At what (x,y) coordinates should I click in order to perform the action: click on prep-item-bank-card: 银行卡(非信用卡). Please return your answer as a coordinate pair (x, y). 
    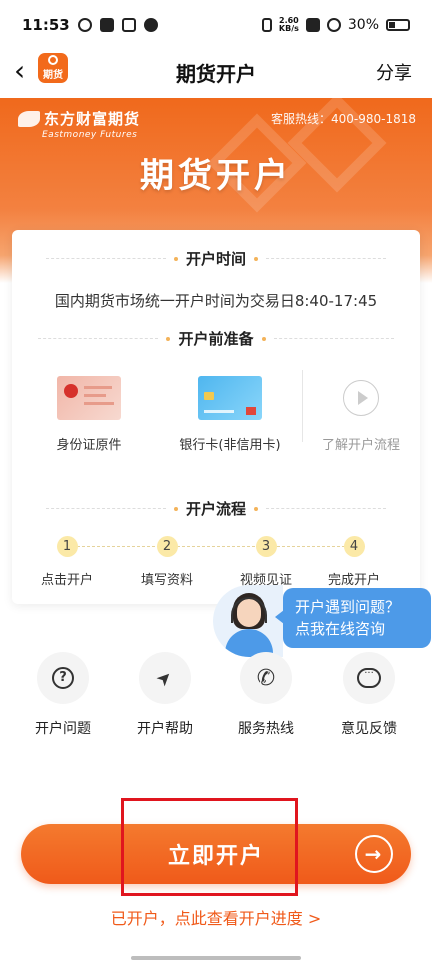
    Looking at the image, I should click on (230, 411).